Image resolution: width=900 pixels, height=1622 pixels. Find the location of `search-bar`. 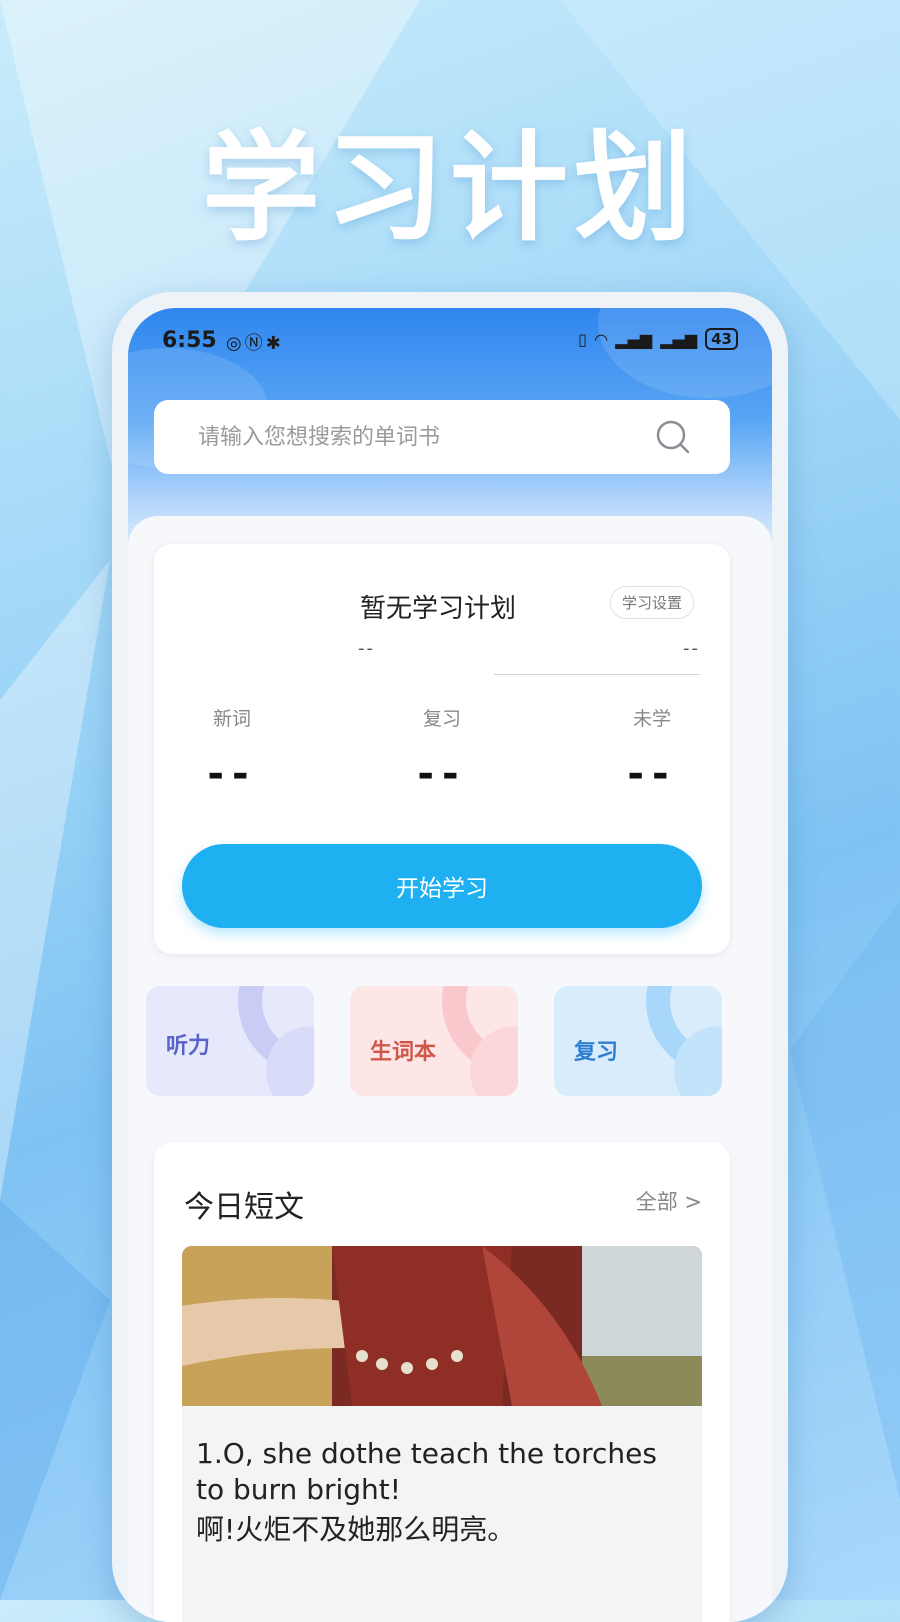

search-bar is located at coordinates (442, 437).